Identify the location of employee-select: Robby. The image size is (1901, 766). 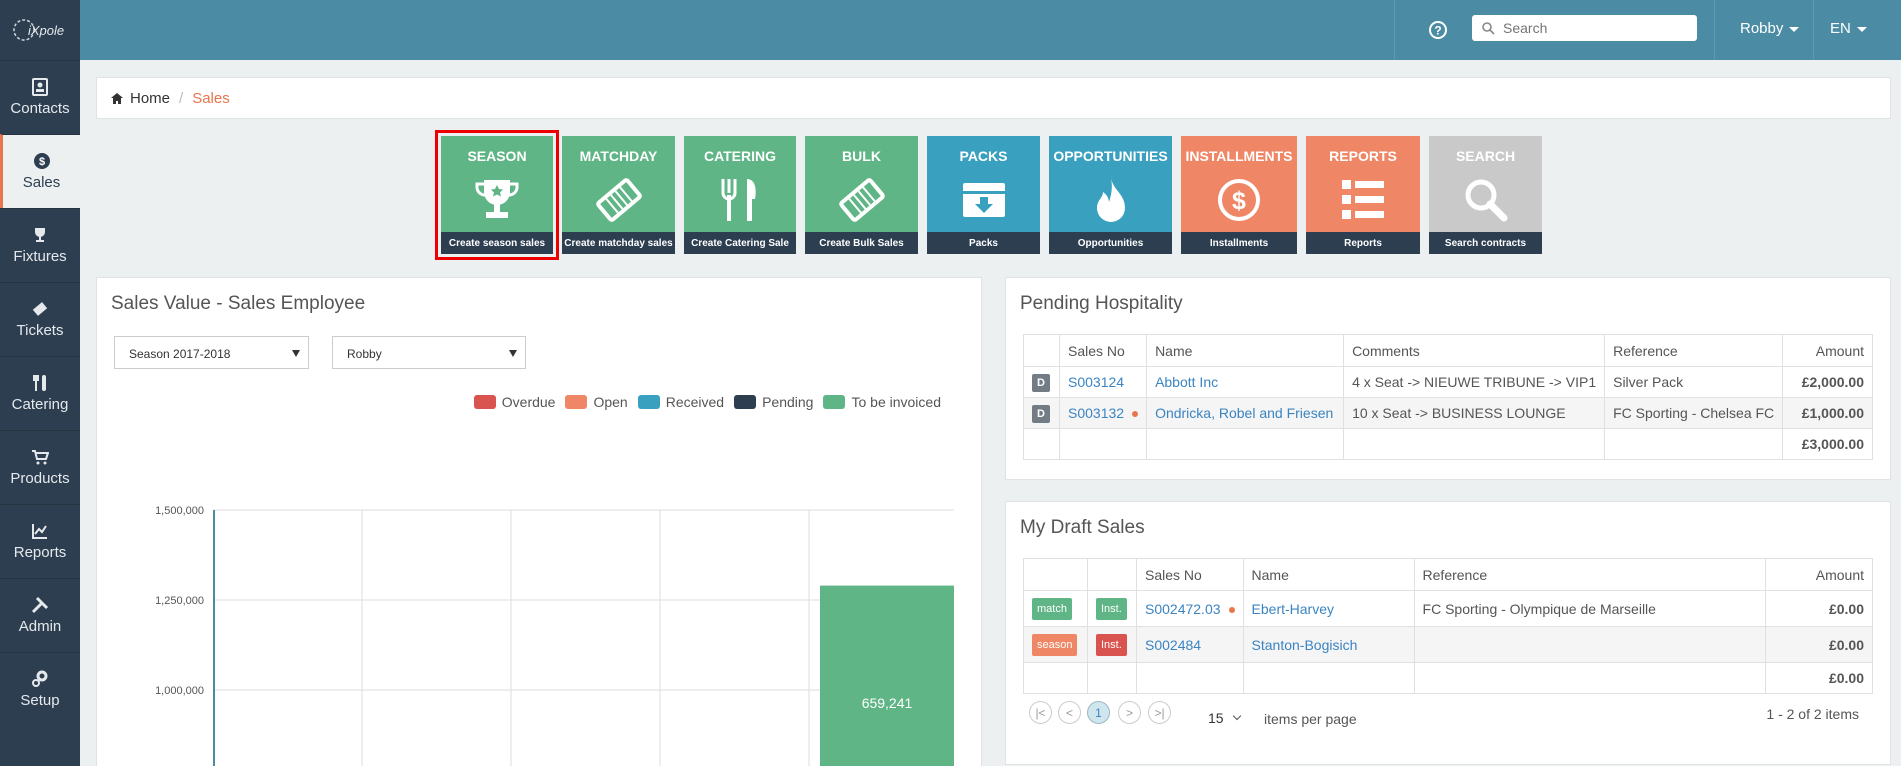
(429, 352).